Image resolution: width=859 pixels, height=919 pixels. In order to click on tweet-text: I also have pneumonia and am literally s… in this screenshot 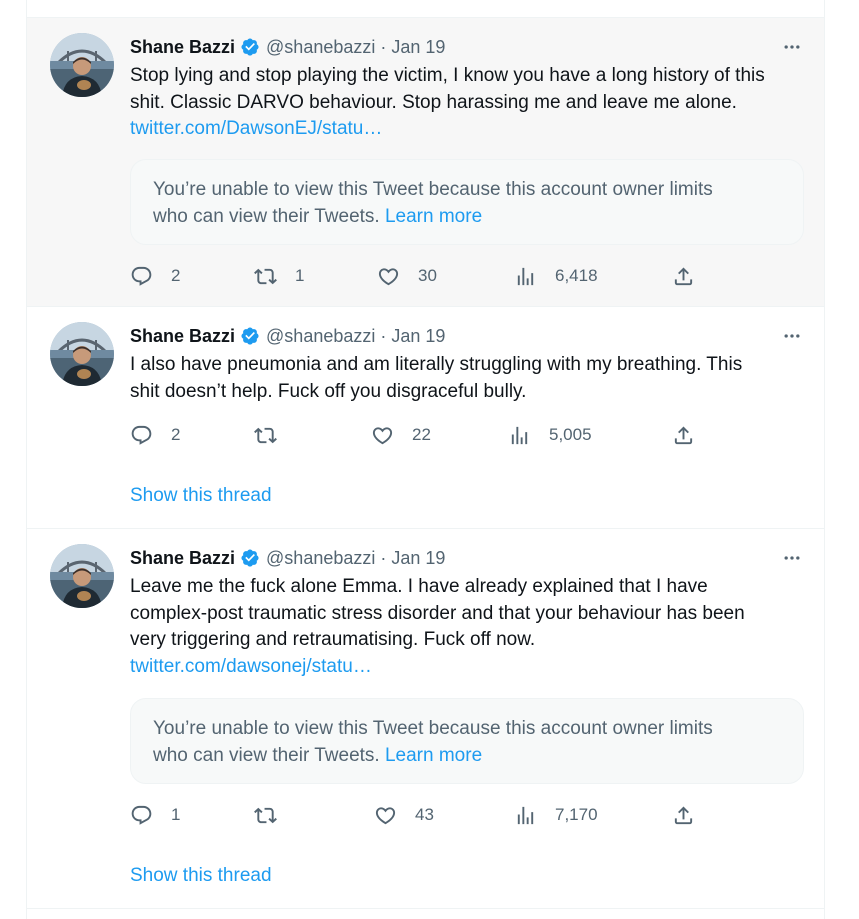, I will do `click(470, 378)`.